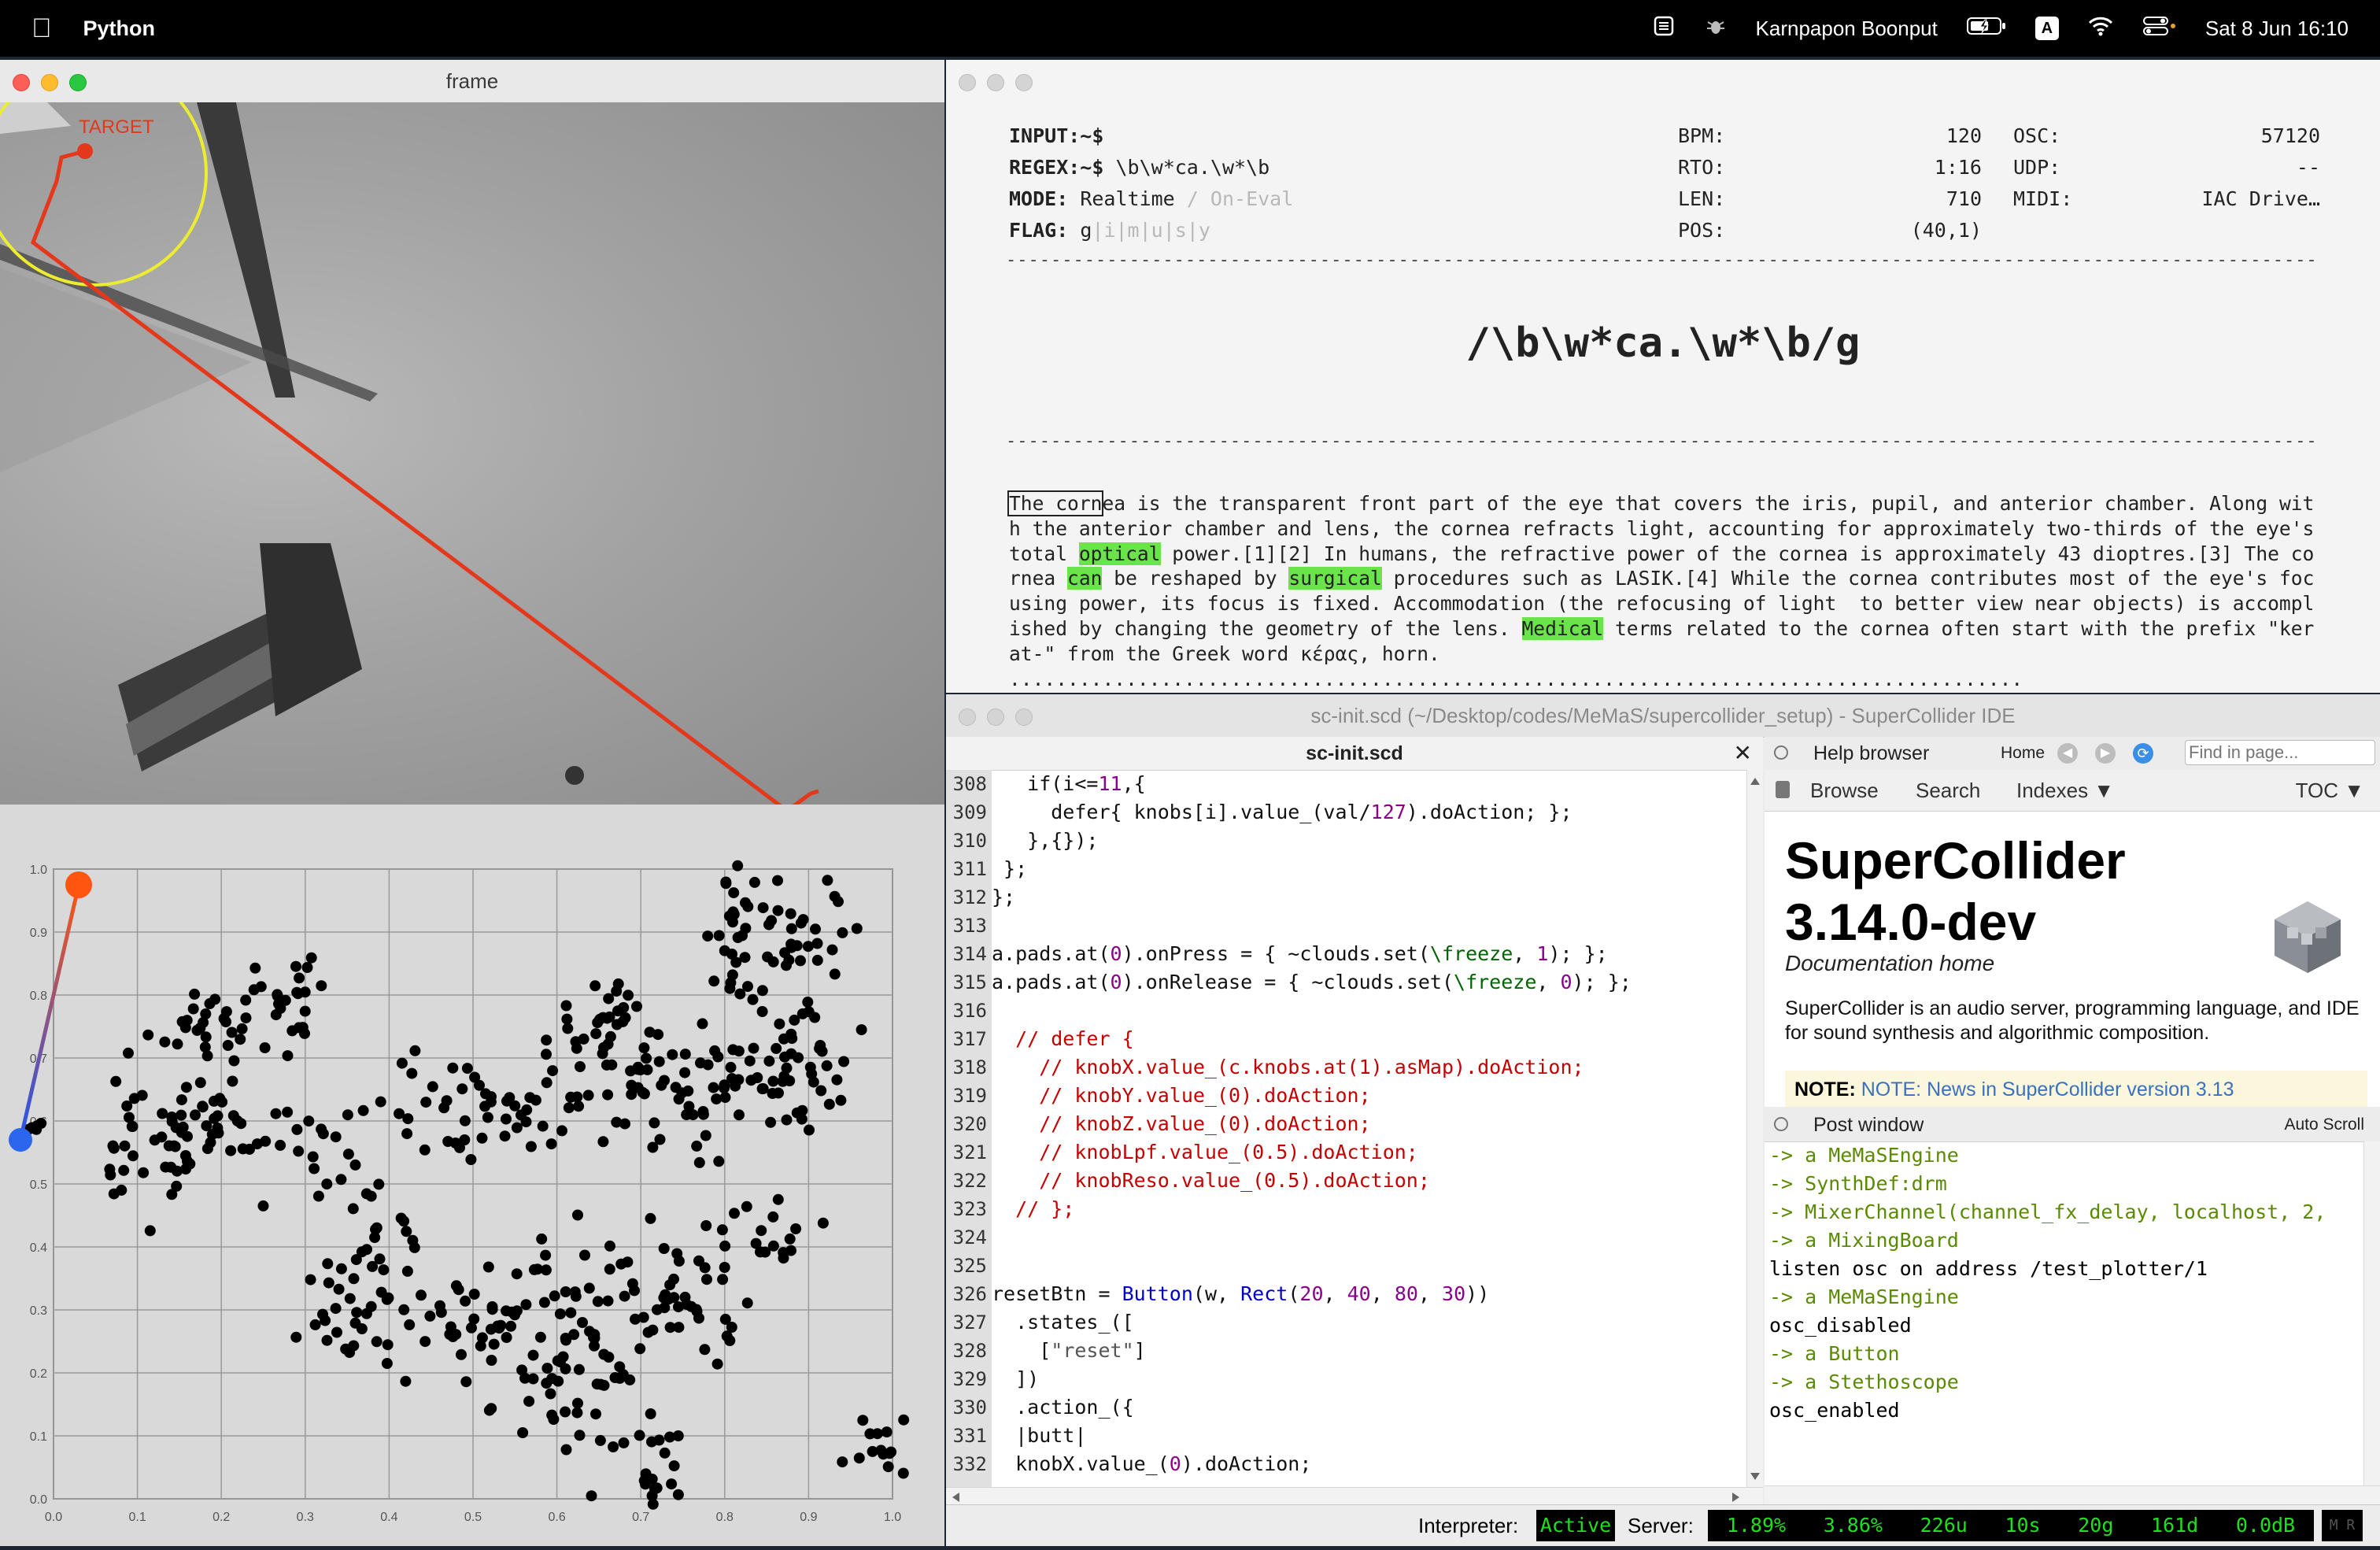 Image resolution: width=2380 pixels, height=1550 pixels. What do you see at coordinates (2046, 28) in the screenshot?
I see `input-source-badge: A` at bounding box center [2046, 28].